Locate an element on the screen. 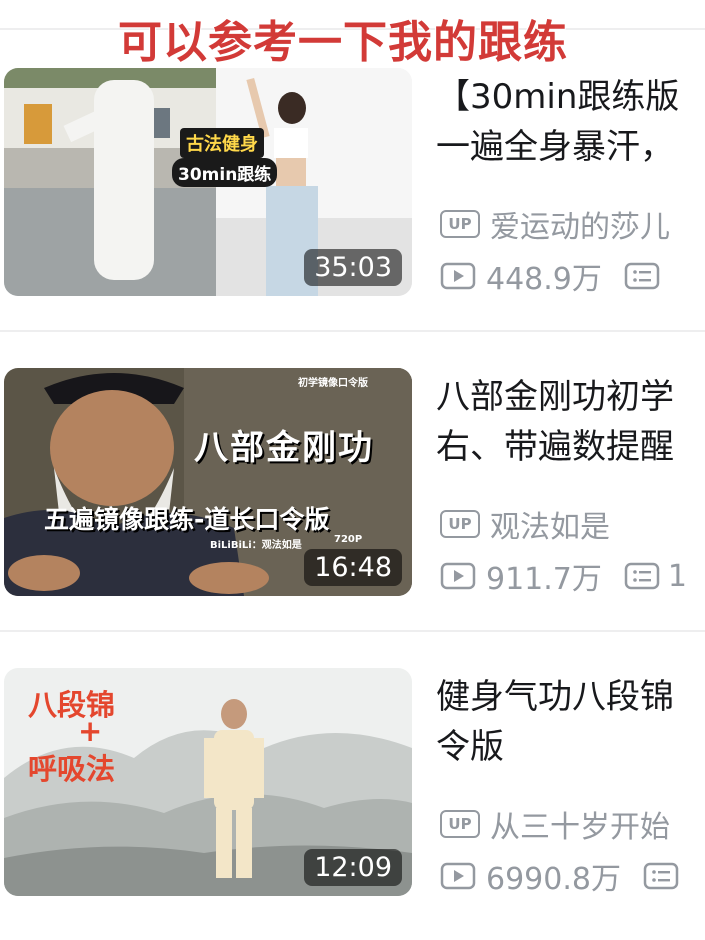 The height and width of the screenshot is (940, 705). title-line-2: 令版 is located at coordinates (470, 747).